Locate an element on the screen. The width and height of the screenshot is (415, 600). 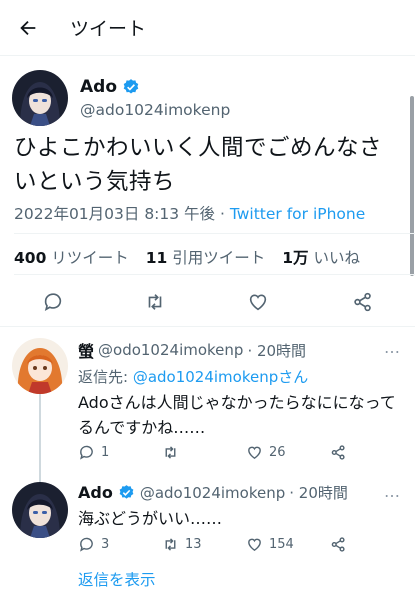
tweet-actions is located at coordinates (207, 302).